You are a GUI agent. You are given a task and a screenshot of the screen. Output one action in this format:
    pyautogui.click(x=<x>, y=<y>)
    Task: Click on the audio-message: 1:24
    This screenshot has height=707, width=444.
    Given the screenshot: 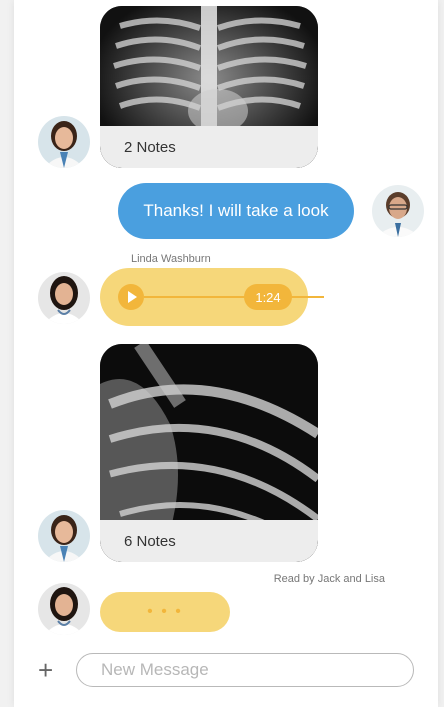 What is the action you would take?
    pyautogui.click(x=212, y=297)
    